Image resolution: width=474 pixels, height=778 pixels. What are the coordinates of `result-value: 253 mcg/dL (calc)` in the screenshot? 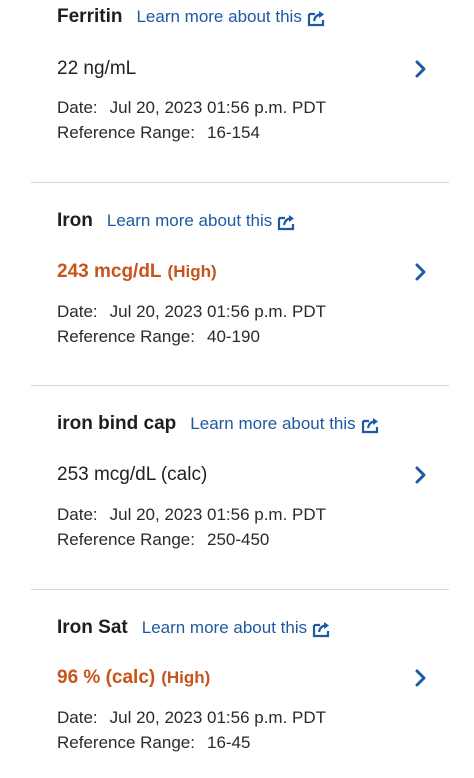 It's located at (247, 475).